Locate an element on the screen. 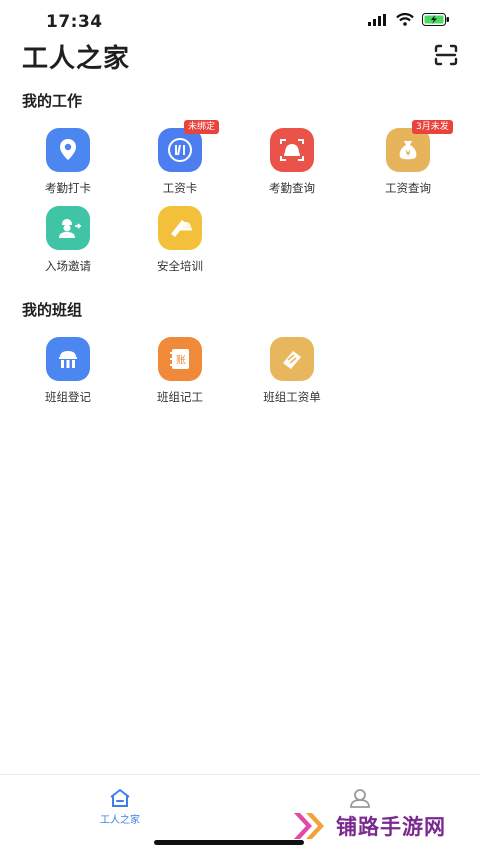 The width and height of the screenshot is (480, 853). safety-training-icon is located at coordinates (180, 228).